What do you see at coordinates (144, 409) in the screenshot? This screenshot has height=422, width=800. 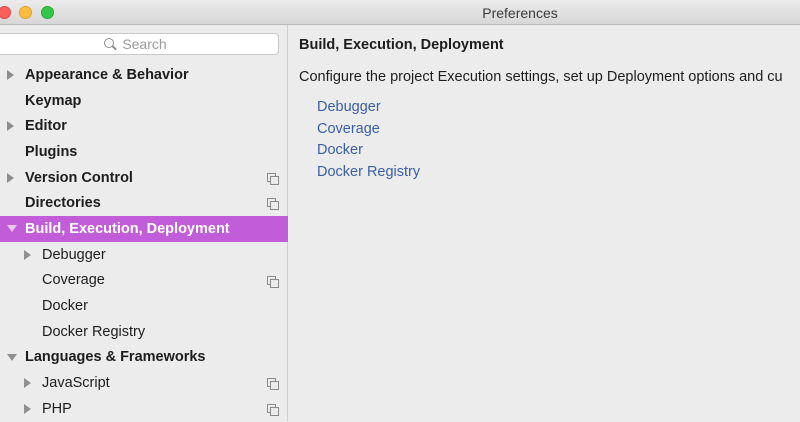 I see `sidebar-item-php: PHP` at bounding box center [144, 409].